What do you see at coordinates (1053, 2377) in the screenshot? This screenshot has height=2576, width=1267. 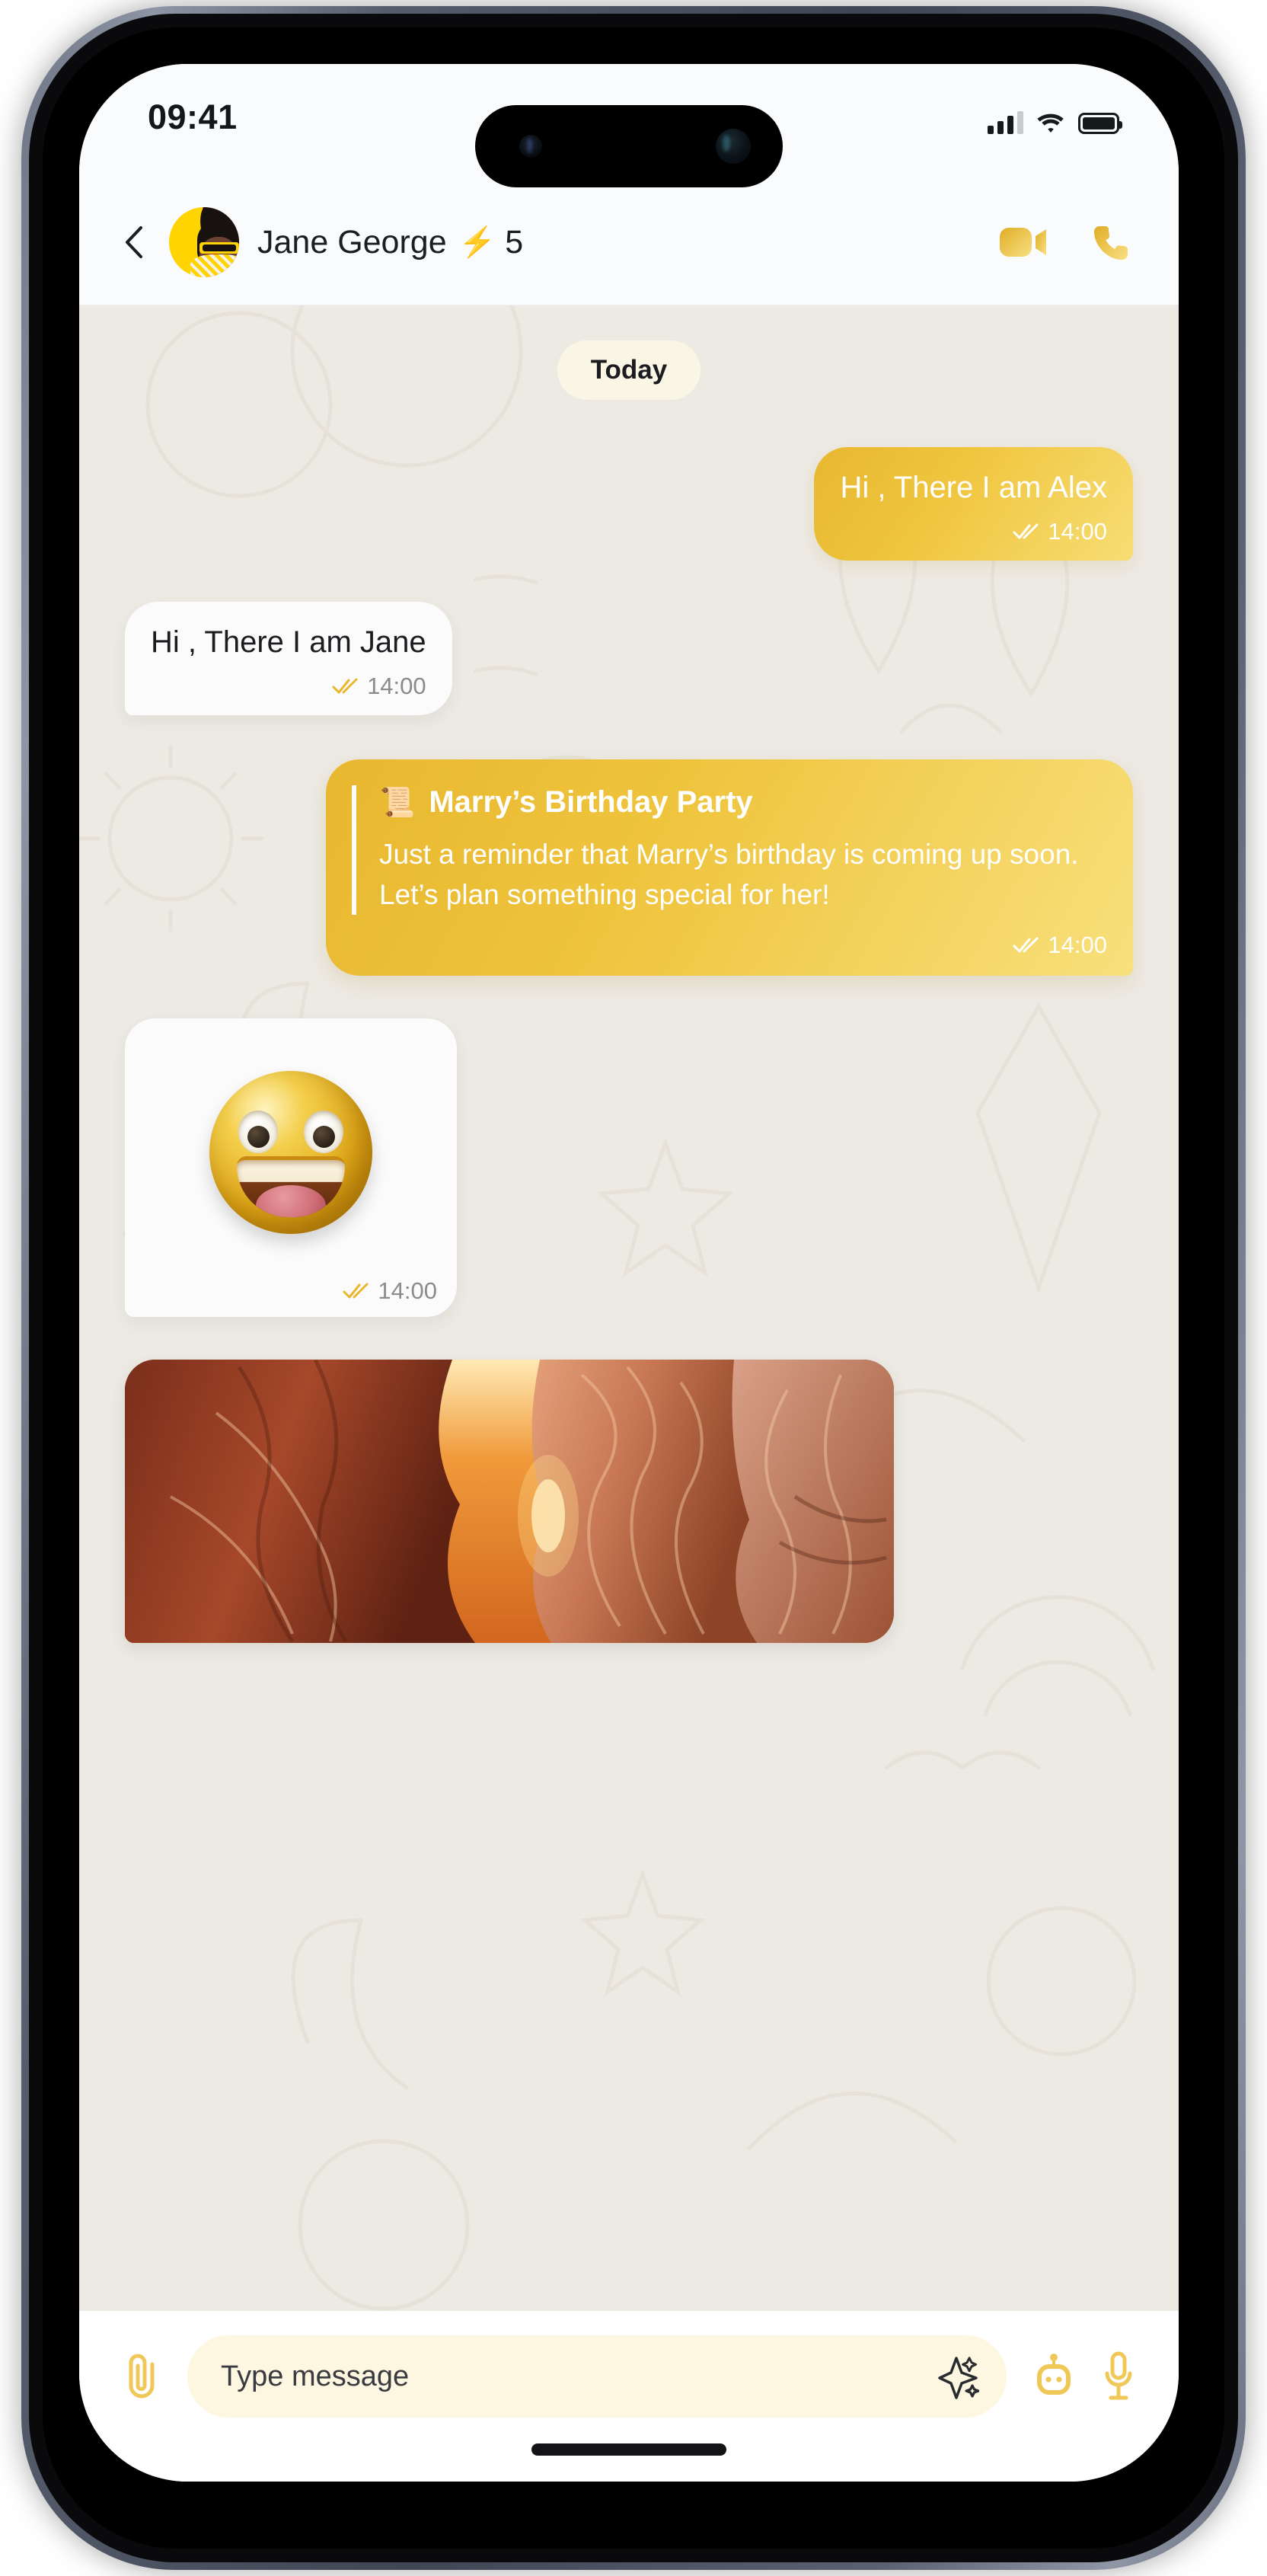 I see `robot-icon` at bounding box center [1053, 2377].